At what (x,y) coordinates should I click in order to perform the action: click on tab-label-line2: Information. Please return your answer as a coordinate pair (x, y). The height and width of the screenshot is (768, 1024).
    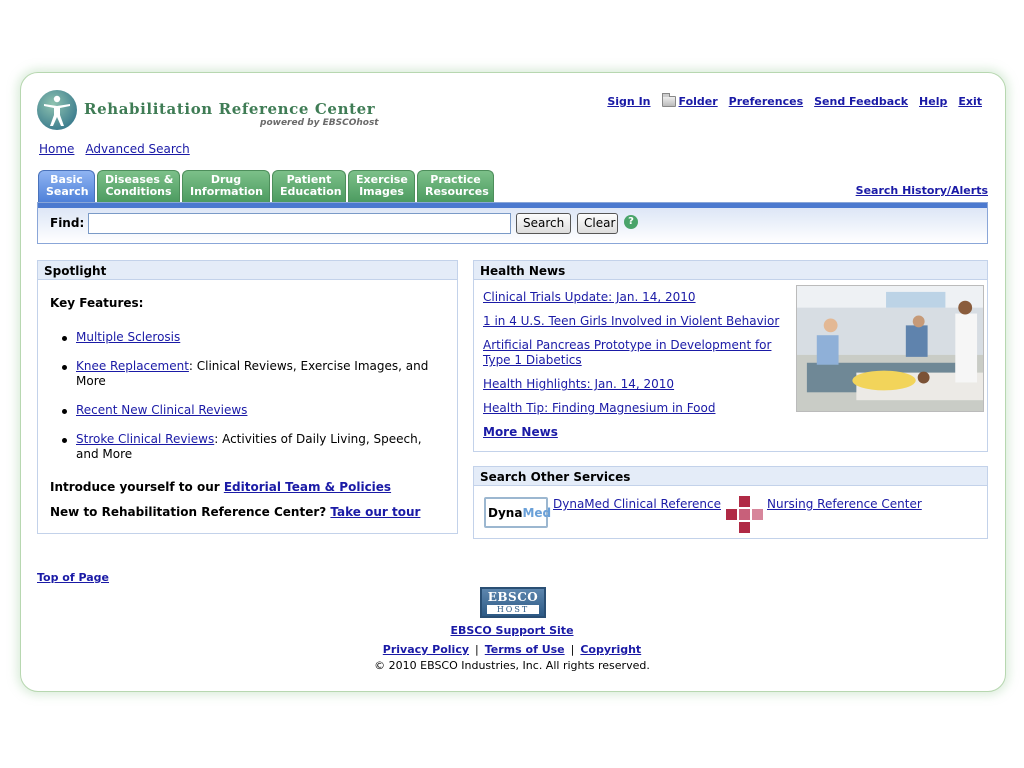
    Looking at the image, I should click on (226, 191).